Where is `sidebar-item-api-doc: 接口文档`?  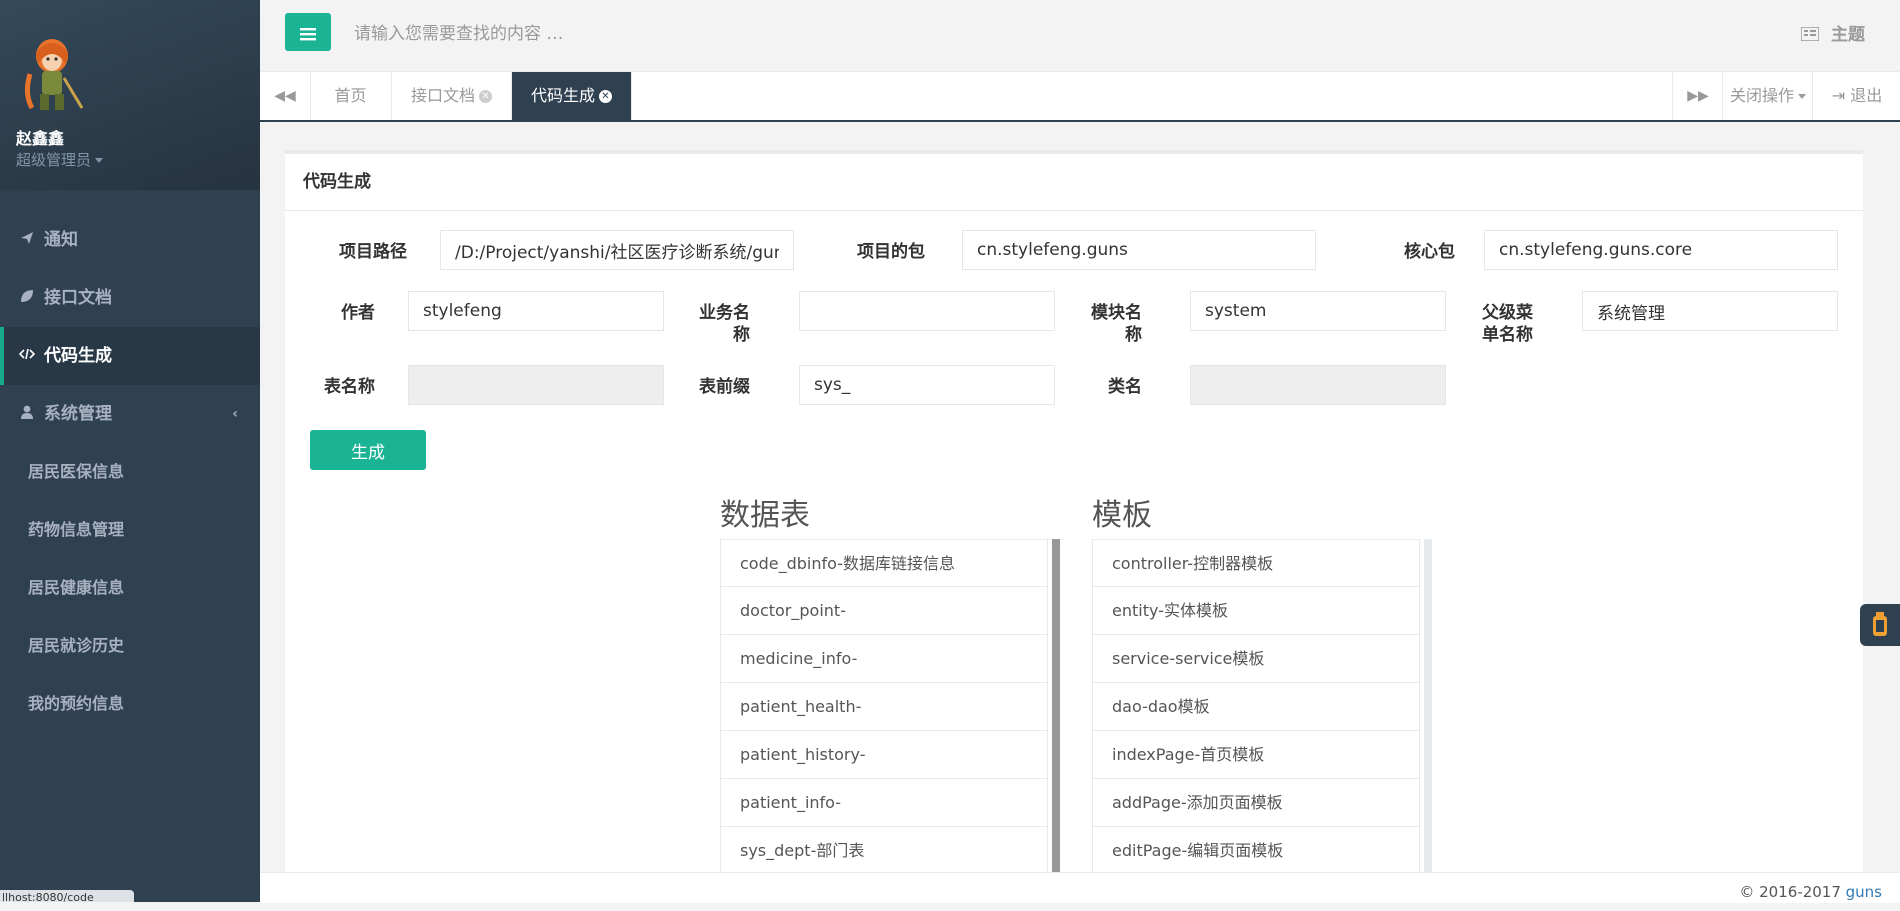 sidebar-item-api-doc: 接口文档 is located at coordinates (130, 298).